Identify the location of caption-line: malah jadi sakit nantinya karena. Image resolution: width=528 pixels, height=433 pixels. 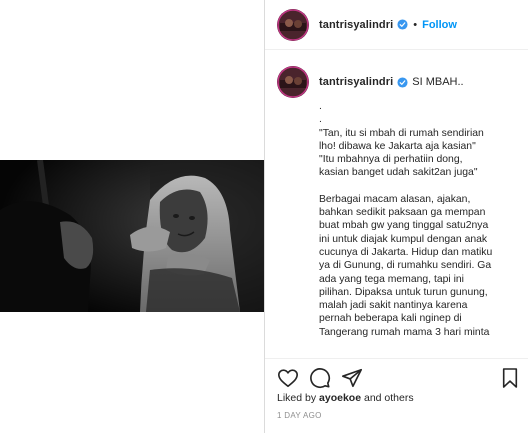
(393, 306).